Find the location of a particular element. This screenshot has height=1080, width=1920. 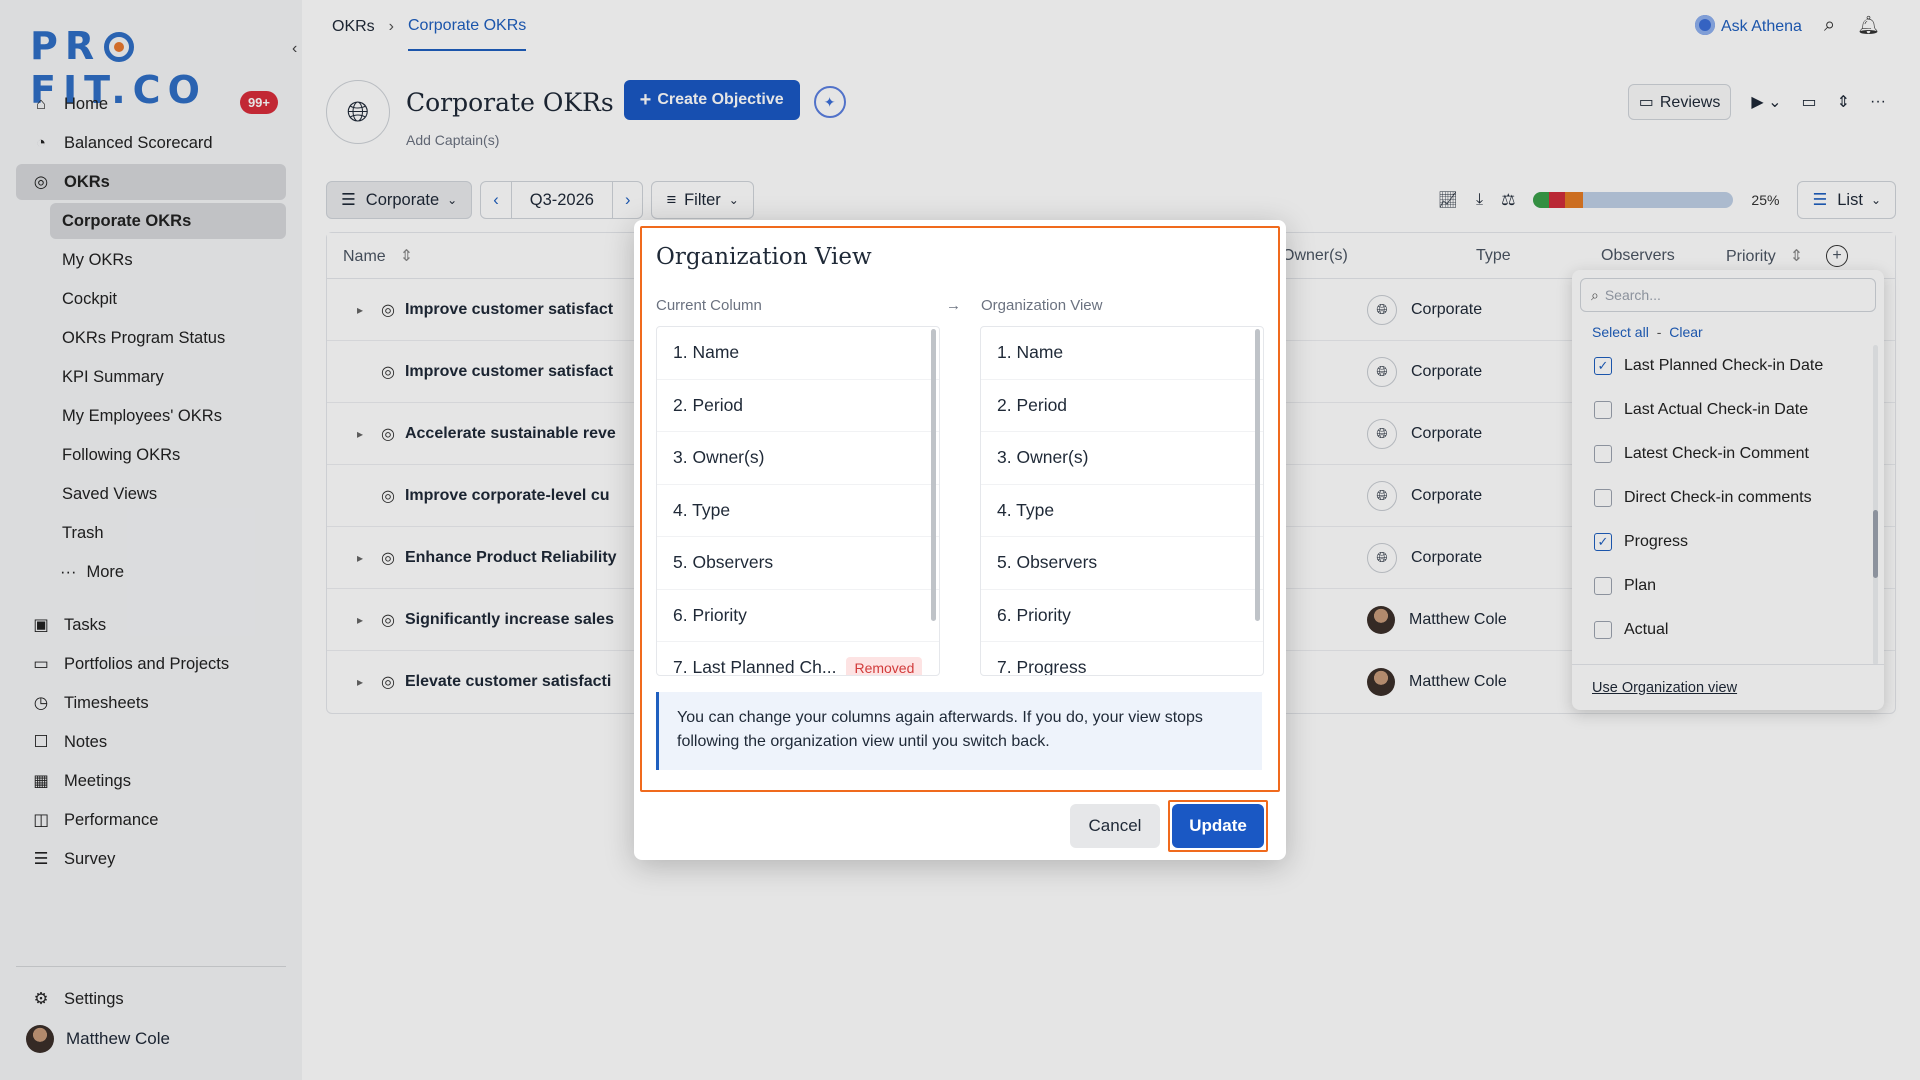

update-button: Update is located at coordinates (1218, 826).